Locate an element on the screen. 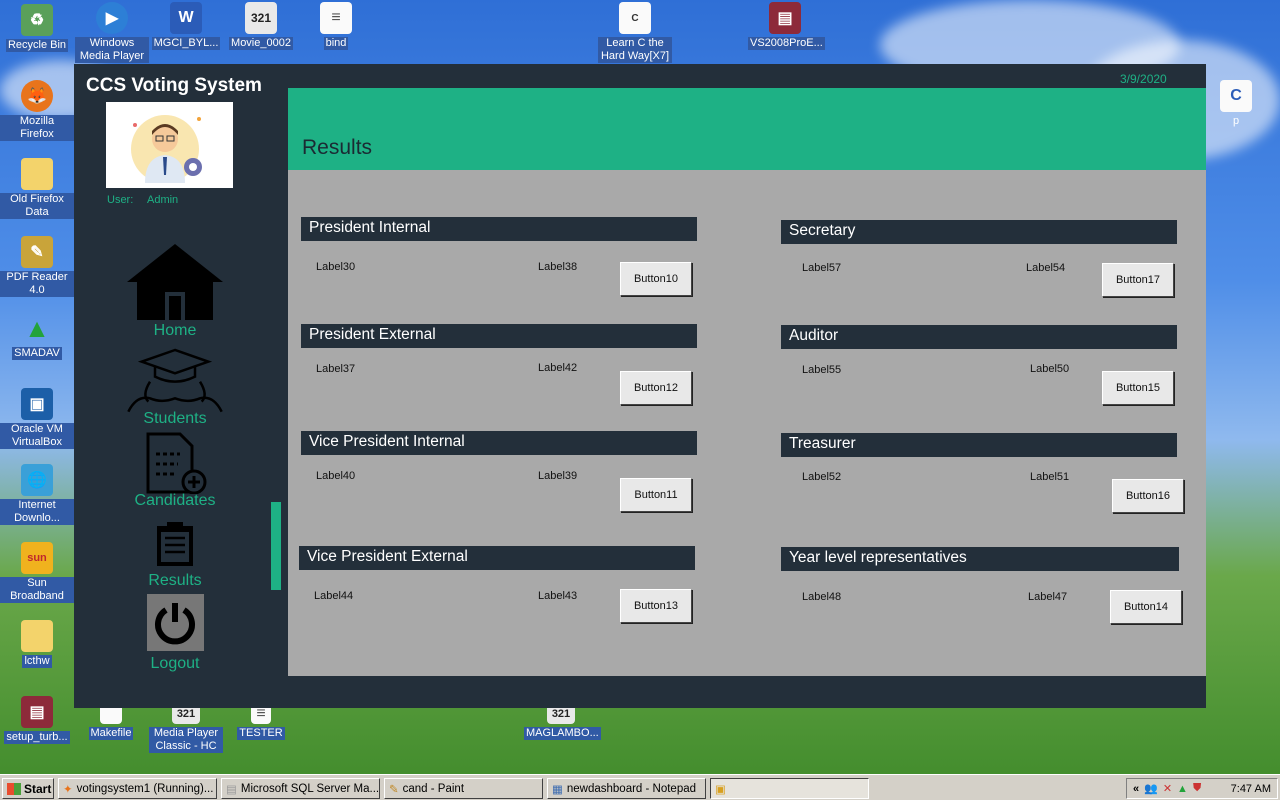  candidate-label: Label40 is located at coordinates (336, 476).